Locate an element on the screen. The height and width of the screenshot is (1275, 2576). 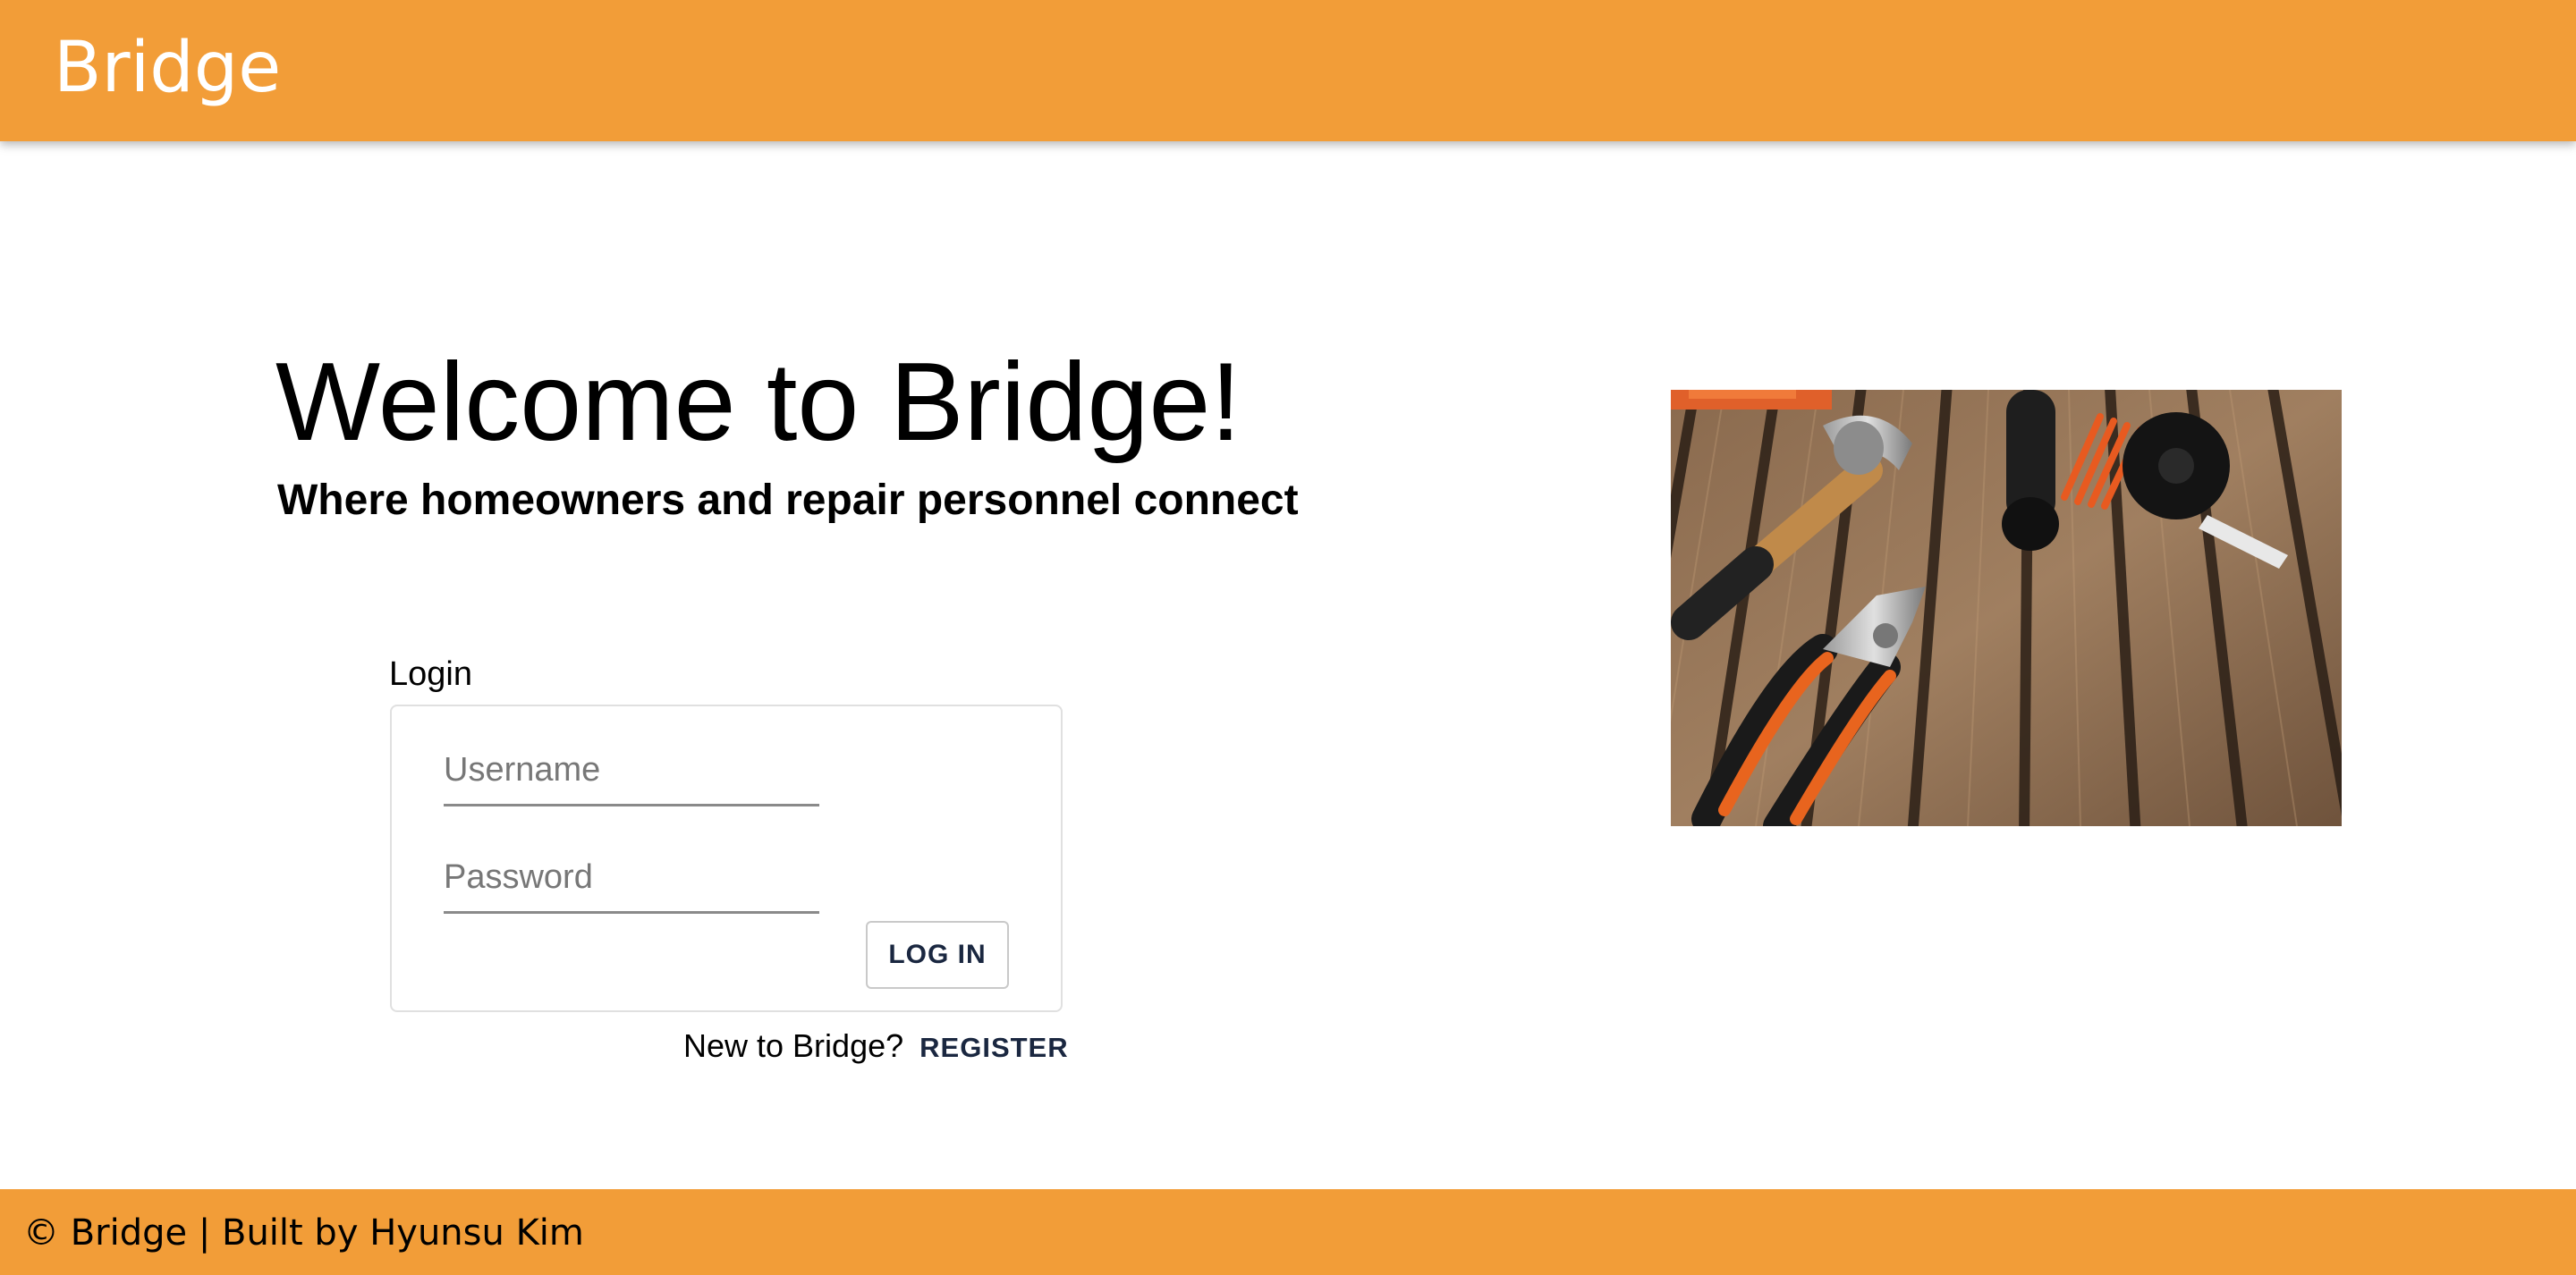
password-input is located at coordinates (631, 875).